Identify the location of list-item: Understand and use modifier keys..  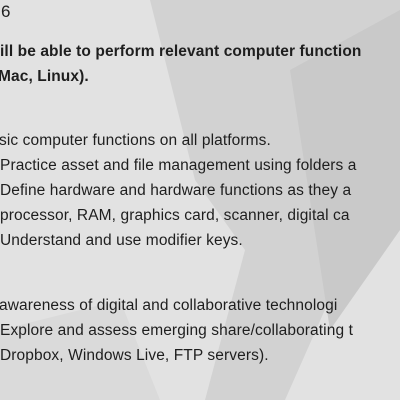
(121, 240).